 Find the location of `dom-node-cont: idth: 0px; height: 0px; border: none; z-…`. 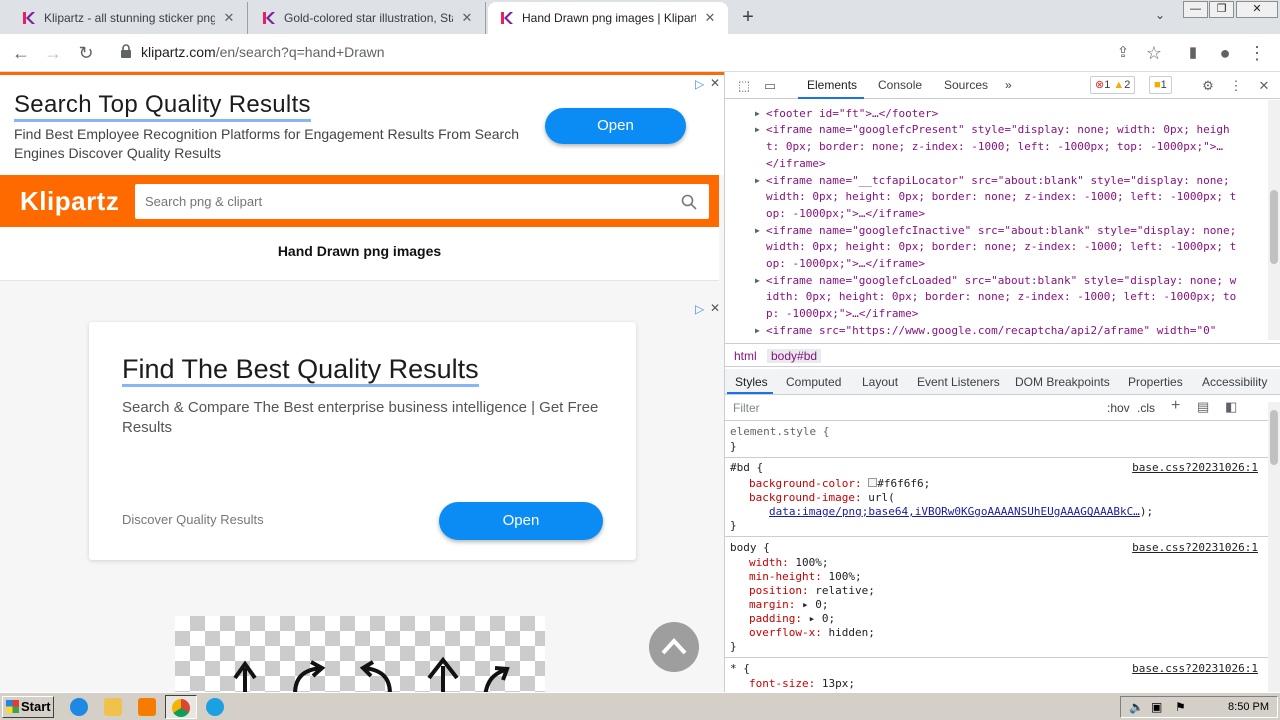

dom-node-cont: idth: 0px; height: 0px; border: none; z-… is located at coordinates (1001, 297).